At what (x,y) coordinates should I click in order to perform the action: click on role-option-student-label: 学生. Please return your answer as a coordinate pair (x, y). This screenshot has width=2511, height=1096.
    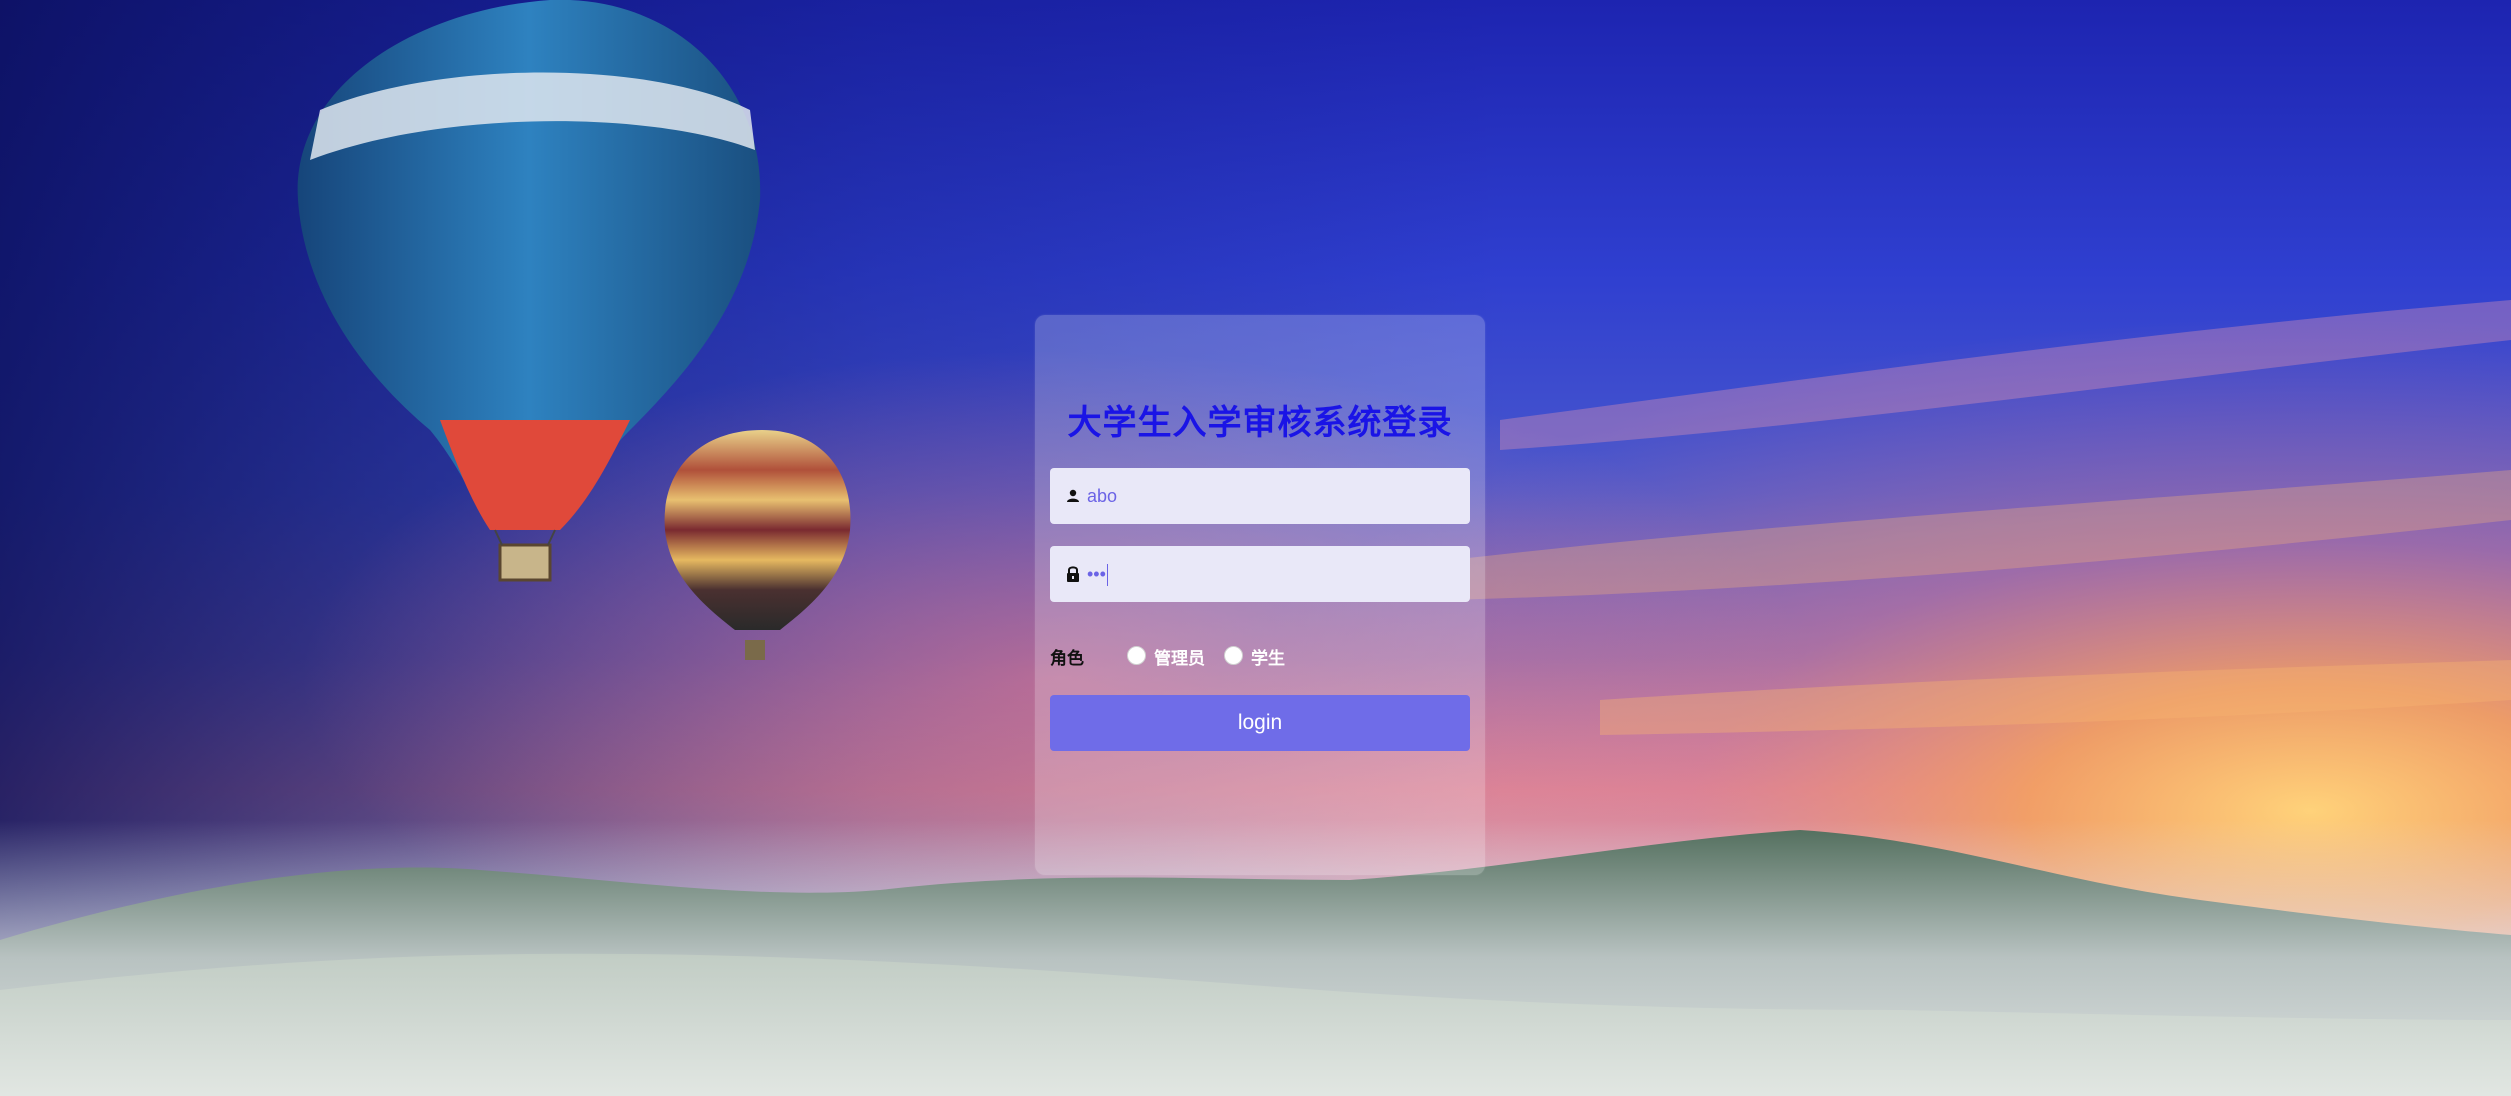
    Looking at the image, I should click on (1268, 656).